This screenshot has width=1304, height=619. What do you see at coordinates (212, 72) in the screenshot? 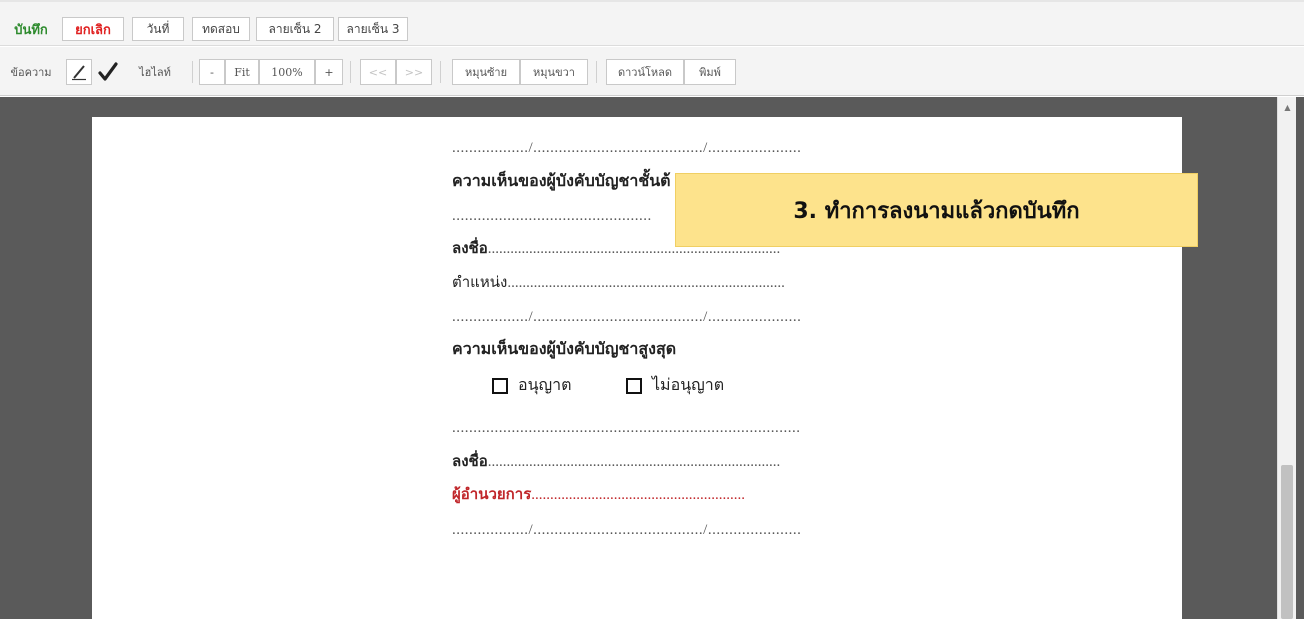
I see `zoom-out-button: -` at bounding box center [212, 72].